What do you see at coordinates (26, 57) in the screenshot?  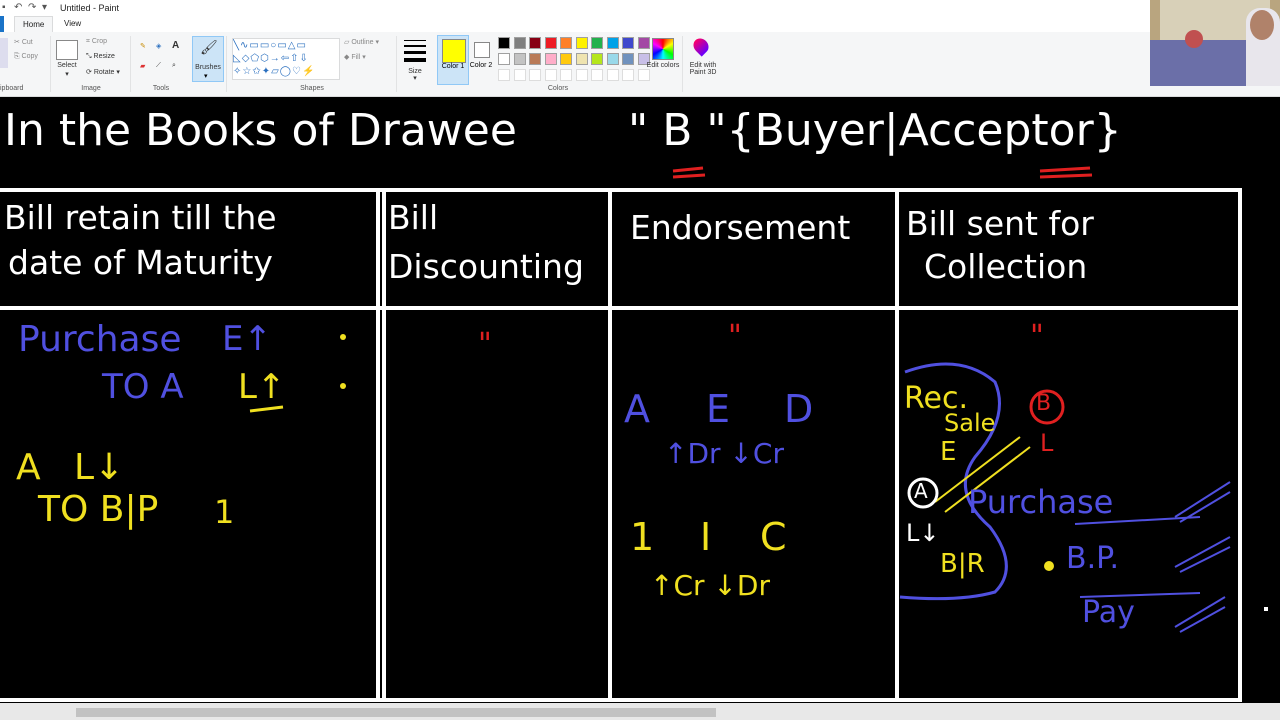 I see `copy-button: ⎘ Copy` at bounding box center [26, 57].